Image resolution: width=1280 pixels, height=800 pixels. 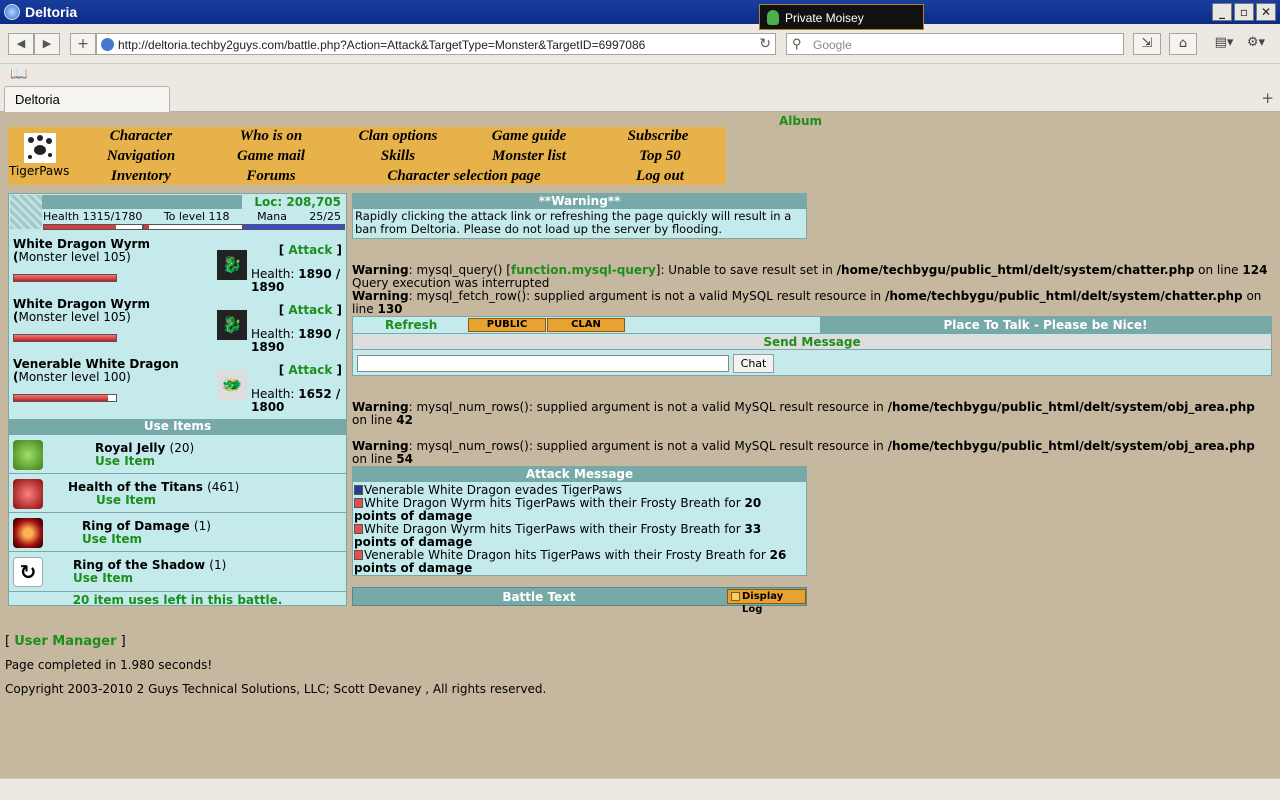 What do you see at coordinates (232, 265) in the screenshot?
I see `dragon-portrait-icon: 🐉` at bounding box center [232, 265].